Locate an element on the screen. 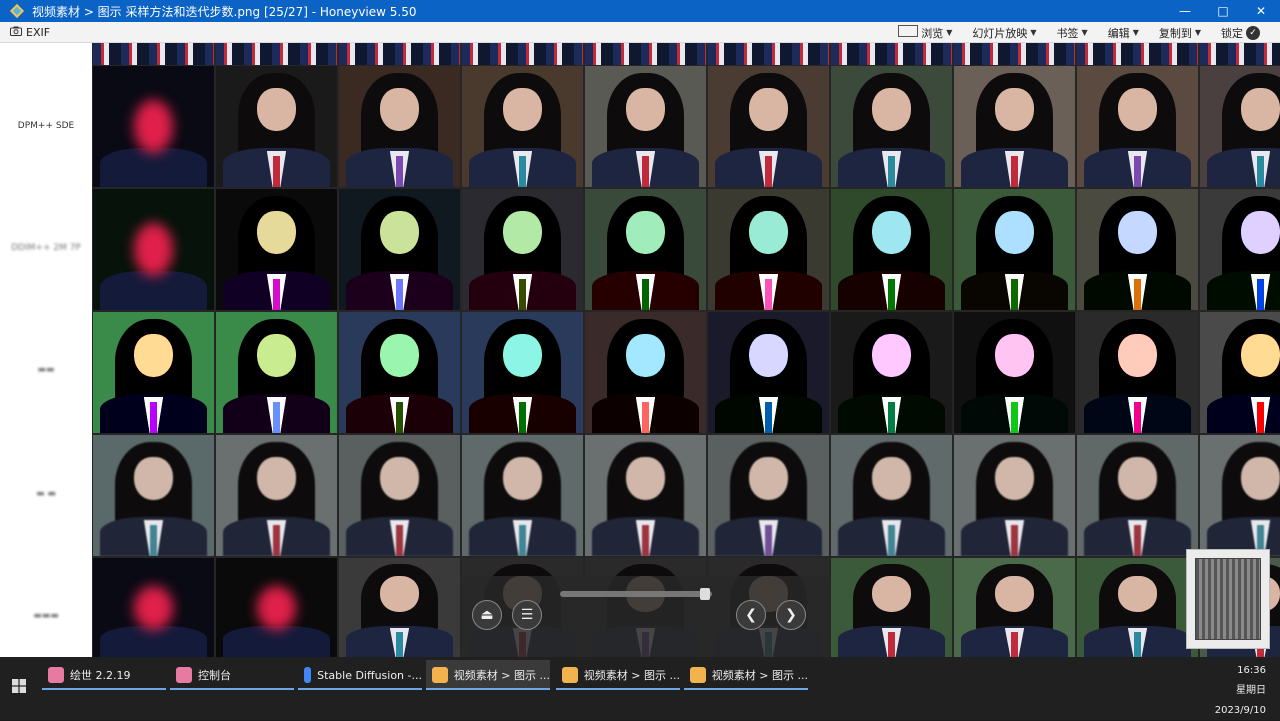 The height and width of the screenshot is (721, 1280). slider-thumb is located at coordinates (705, 594).